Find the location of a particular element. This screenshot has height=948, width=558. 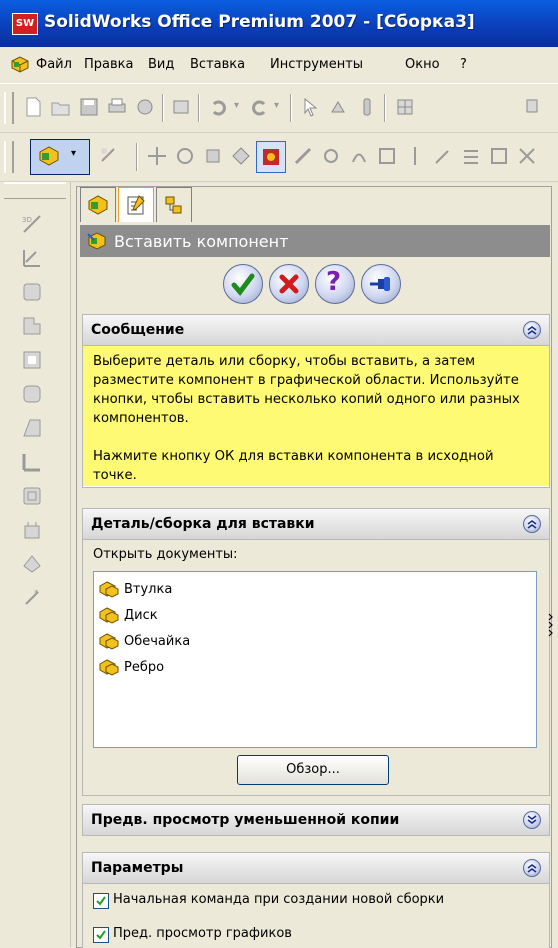

show-hidden-button is located at coordinates (271, 157).